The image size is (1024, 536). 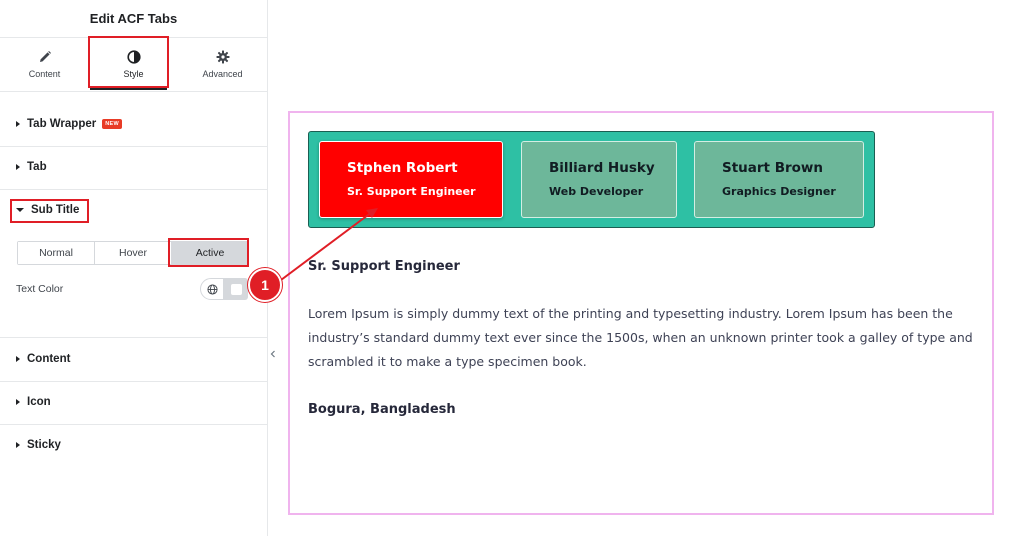 I want to click on acf-tab-stuart-brown: Stuart Brown Graphics Designer, so click(x=779, y=179).